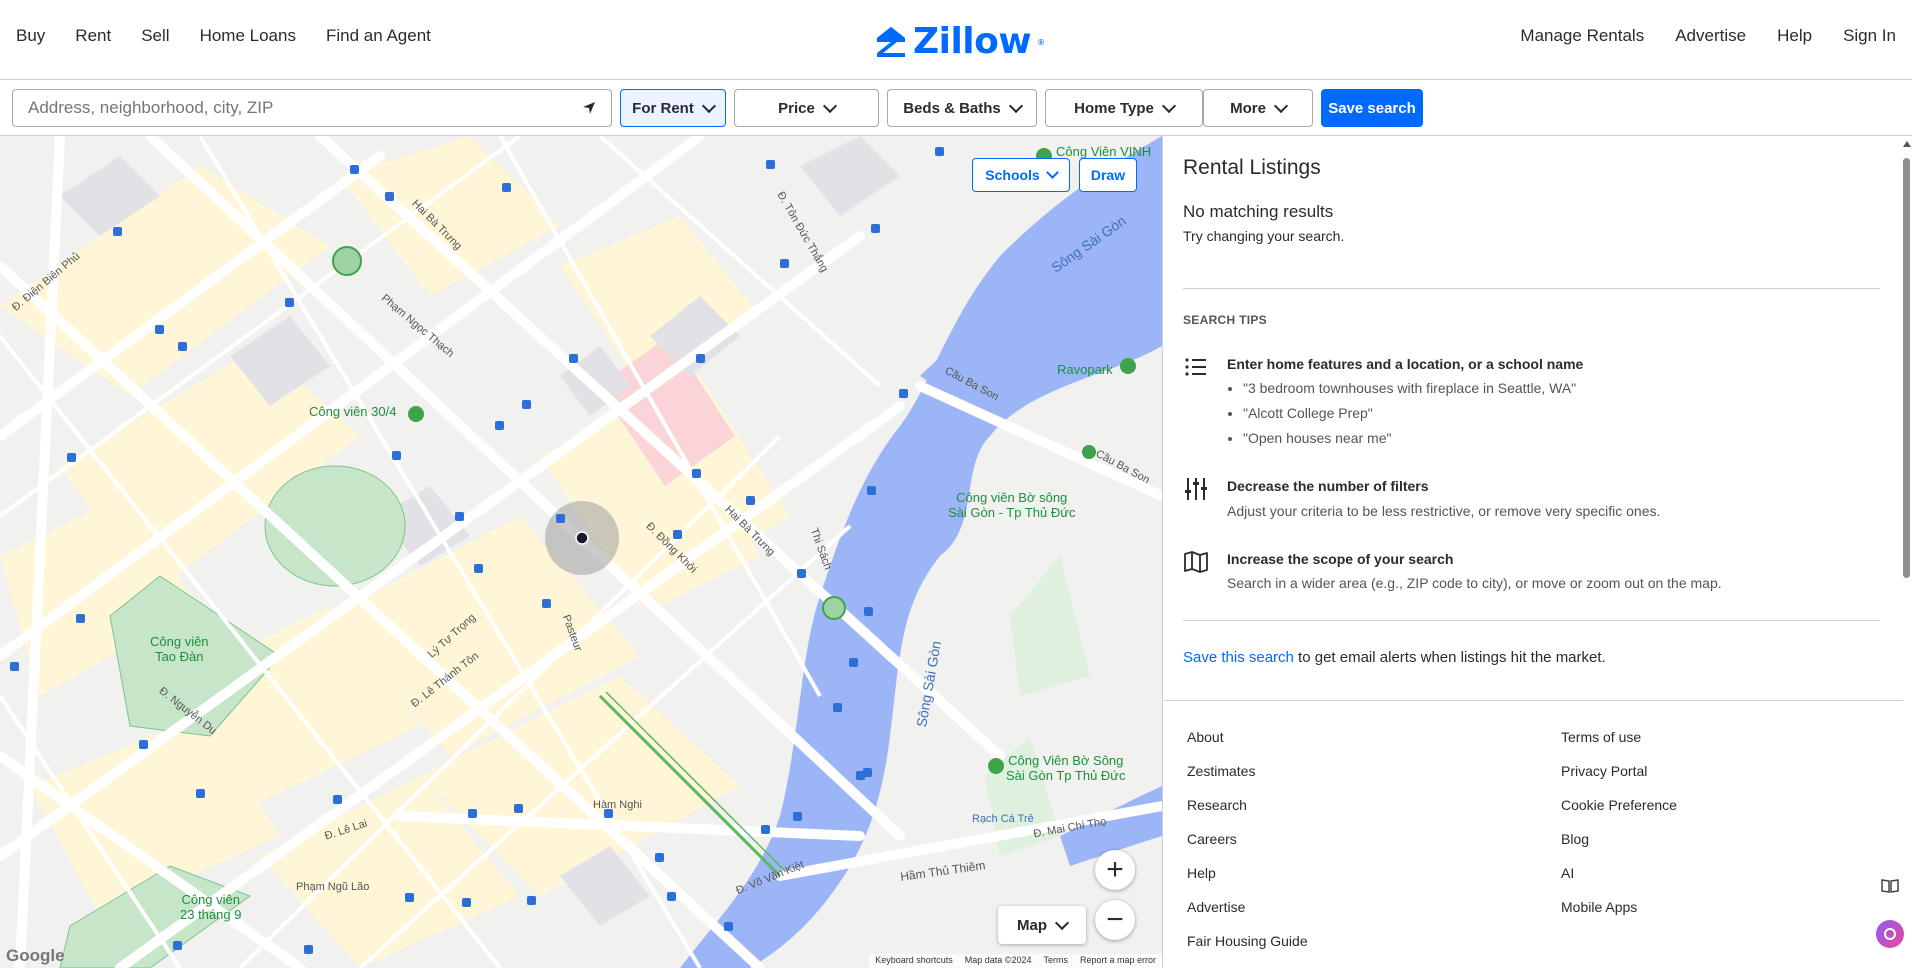 The width and height of the screenshot is (1912, 968). I want to click on tip-example: "Open houses near me", so click(1409, 438).